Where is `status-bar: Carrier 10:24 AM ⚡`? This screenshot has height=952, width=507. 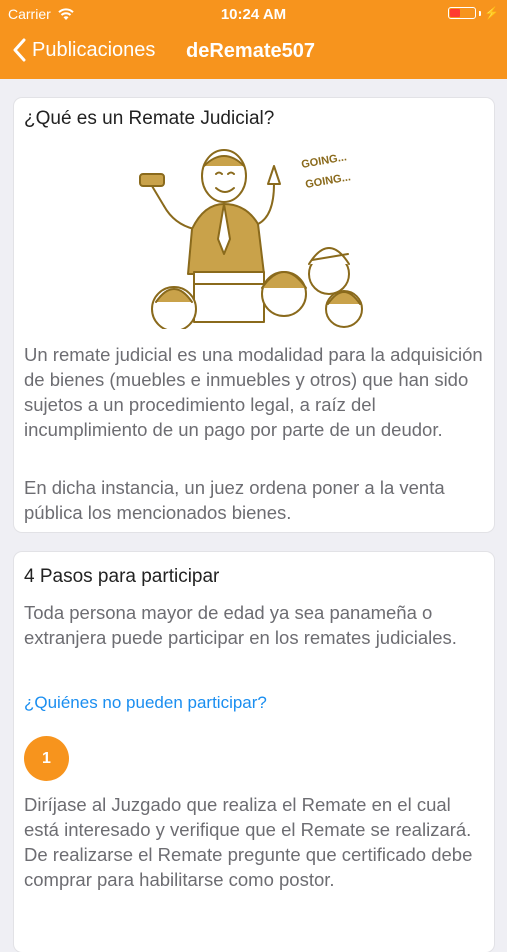
status-bar: Carrier 10:24 AM ⚡ is located at coordinates (253, 14).